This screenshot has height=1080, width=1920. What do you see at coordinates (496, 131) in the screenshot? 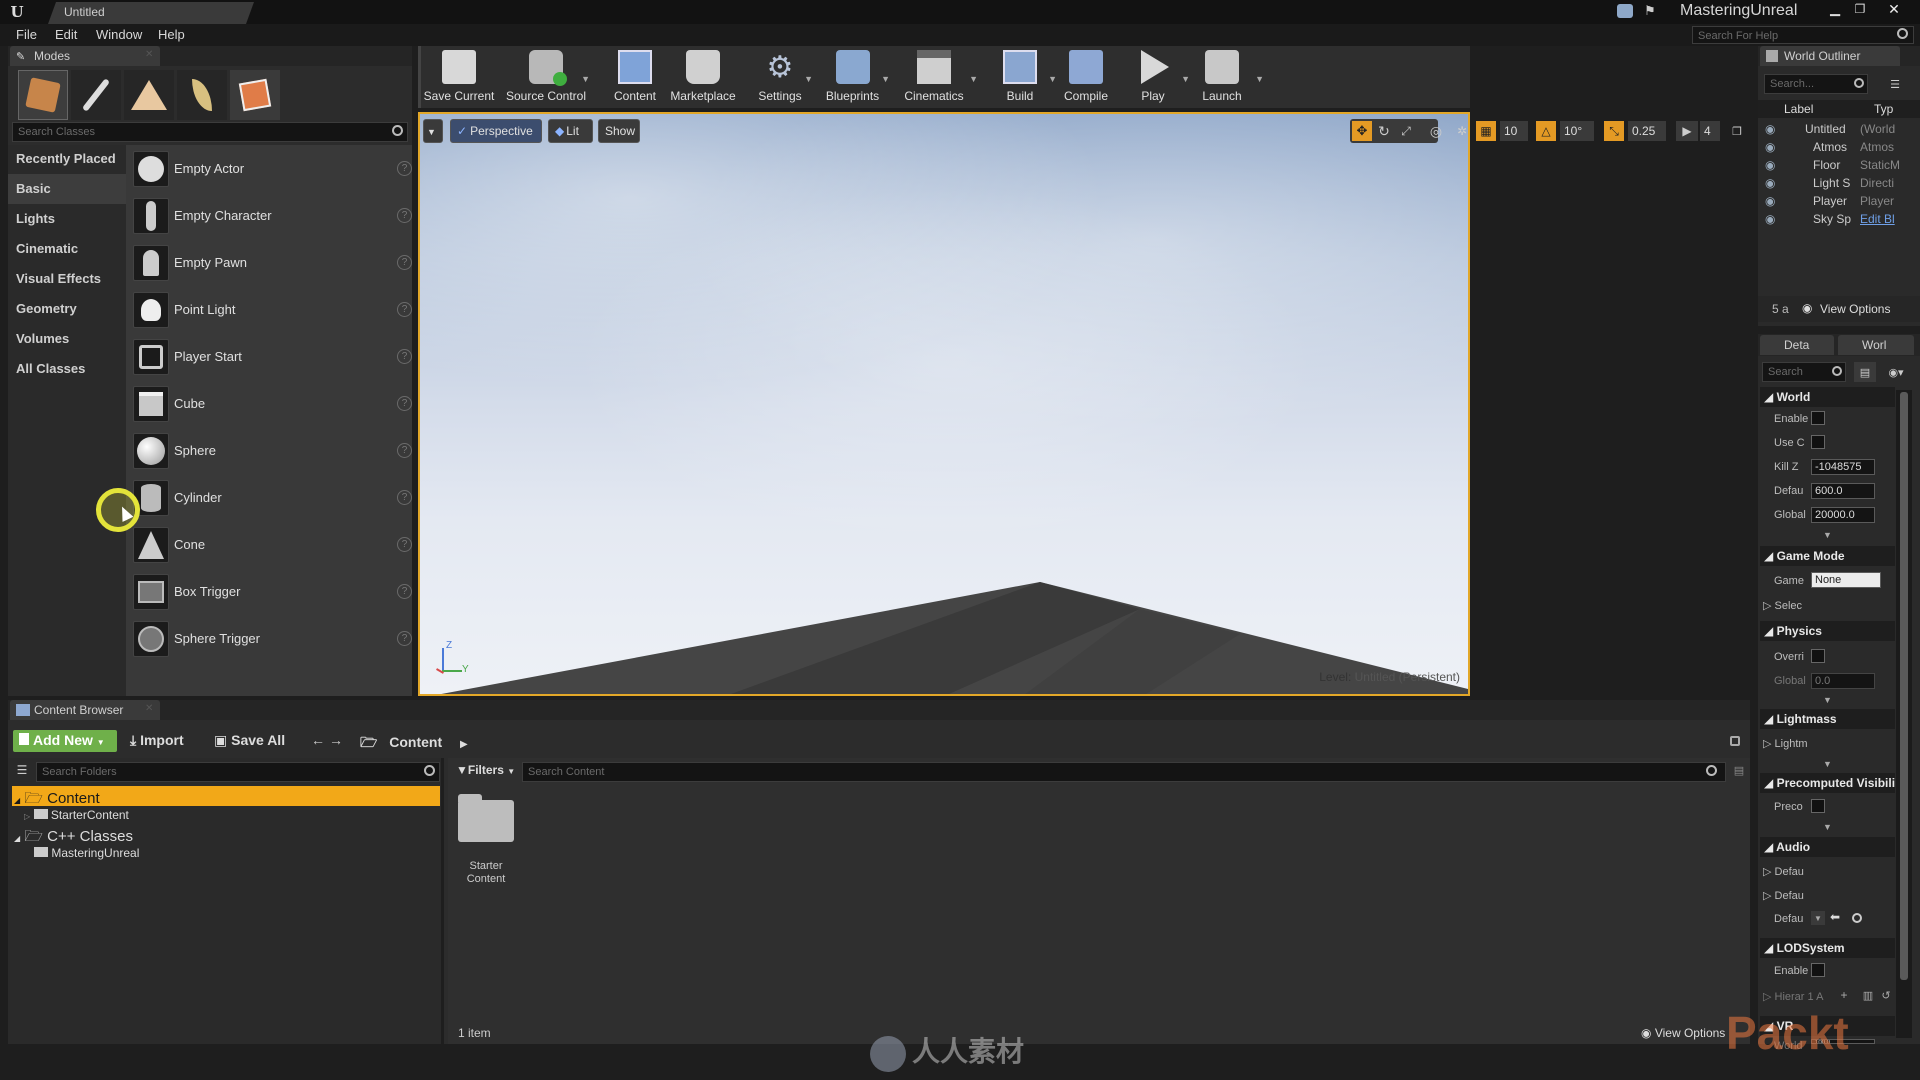
I see `perspective-button: ✓ Perspective` at bounding box center [496, 131].